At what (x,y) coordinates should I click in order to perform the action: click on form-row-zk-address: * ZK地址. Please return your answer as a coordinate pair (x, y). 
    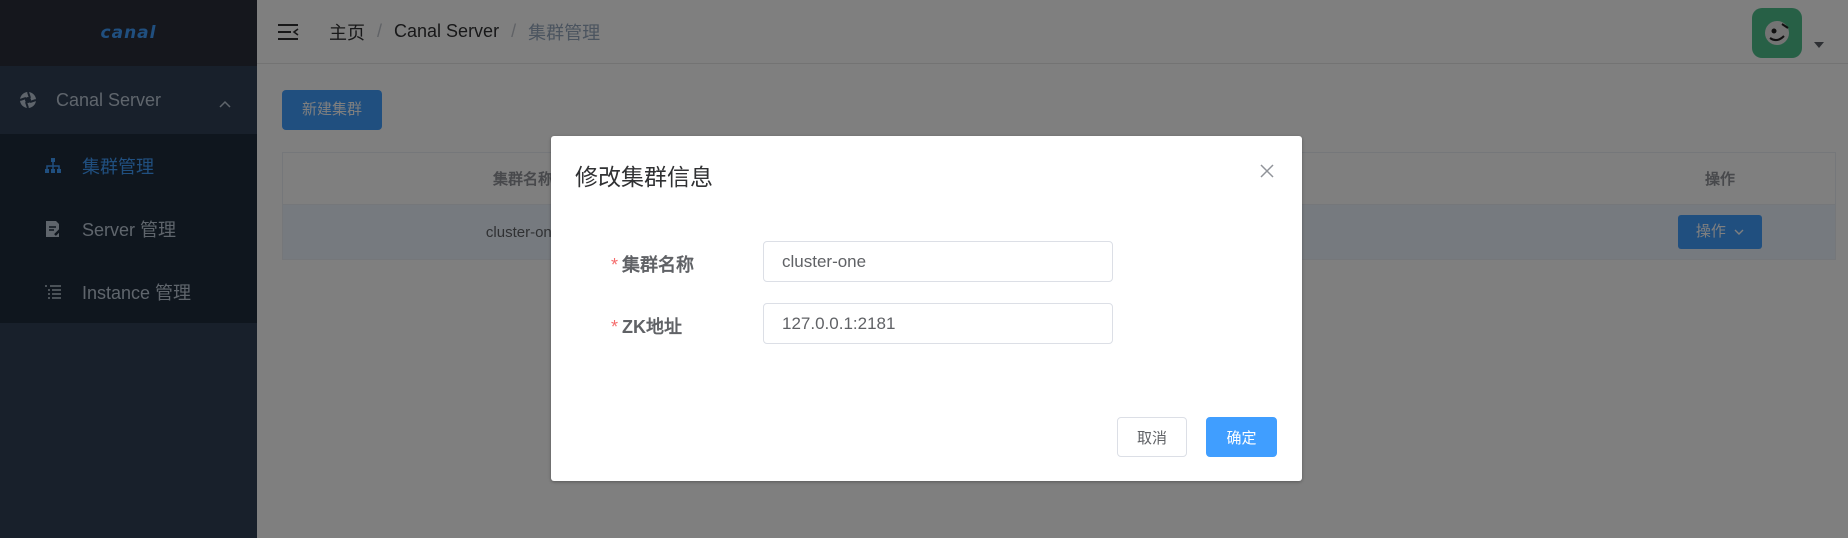
    Looking at the image, I should click on (926, 324).